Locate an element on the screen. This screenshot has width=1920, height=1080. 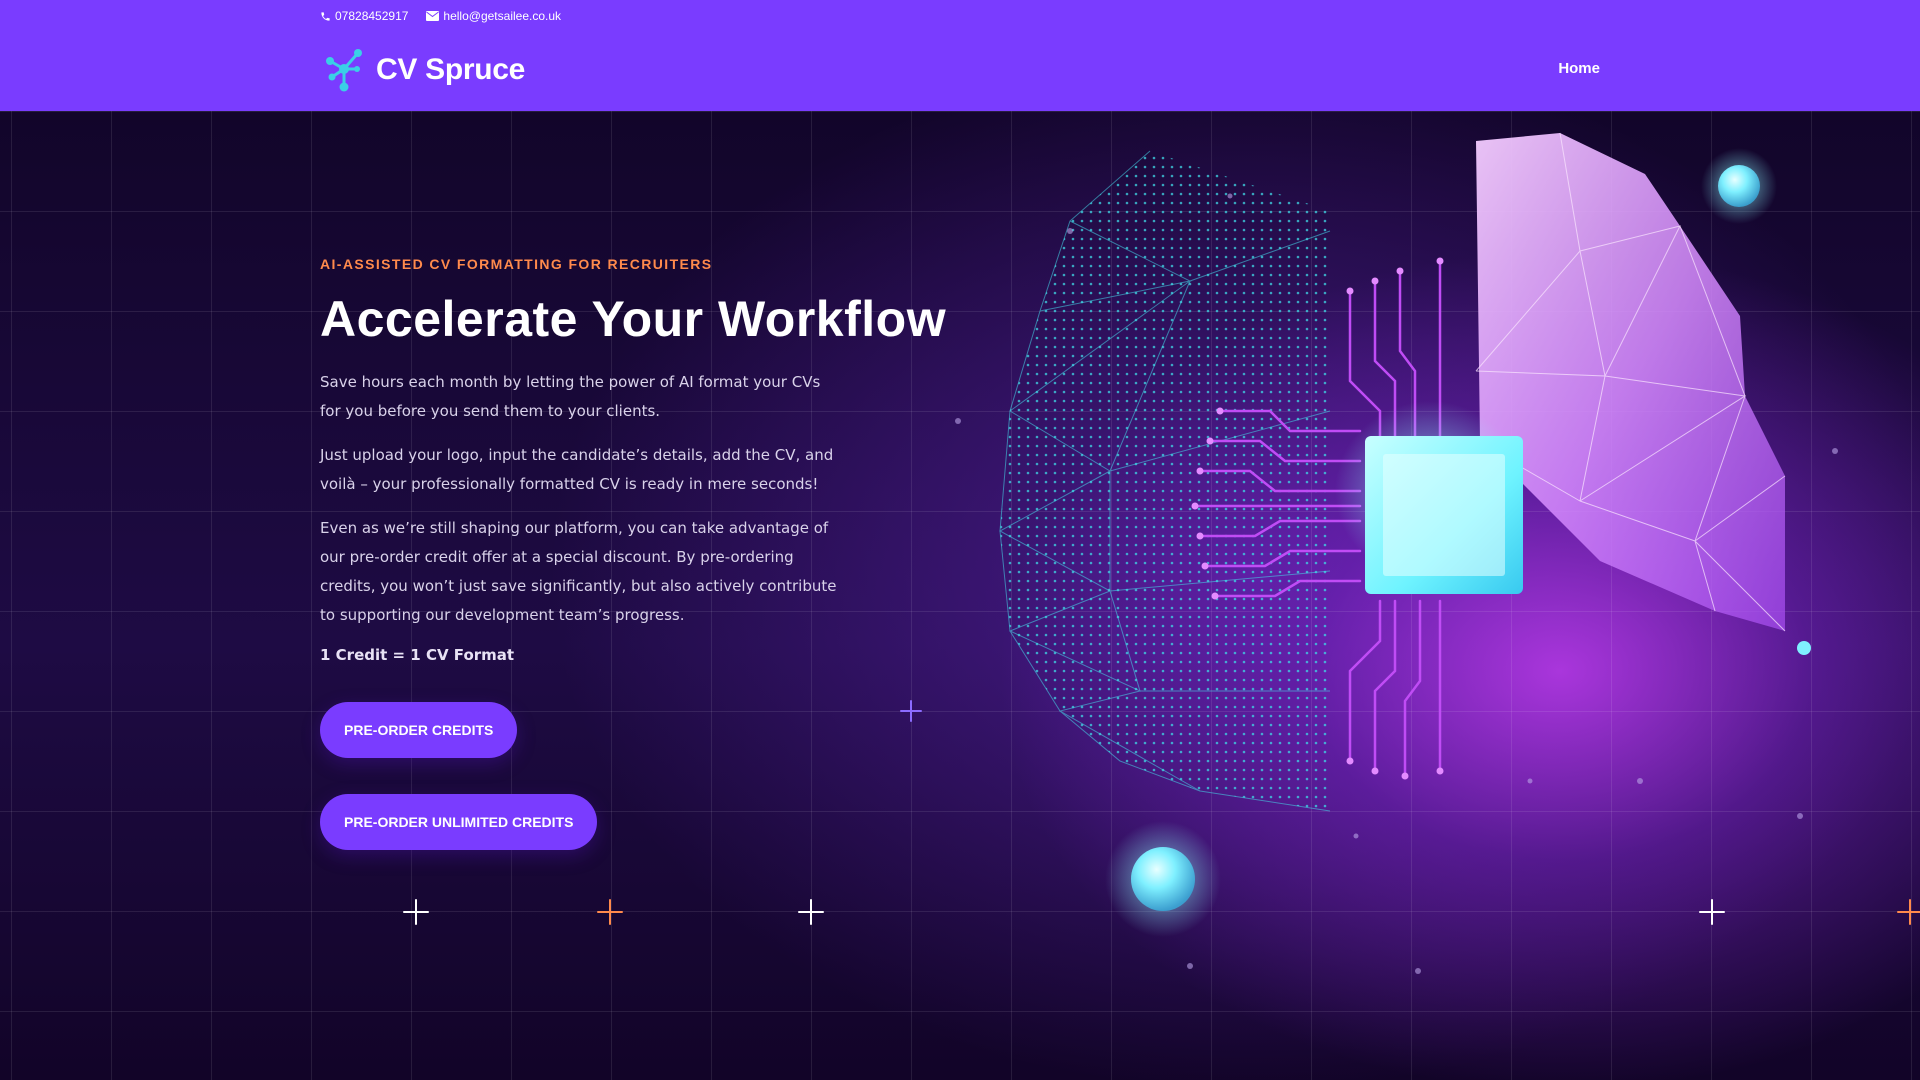
credit-note: 1 Credit = 1 CV Format is located at coordinates (417, 655).